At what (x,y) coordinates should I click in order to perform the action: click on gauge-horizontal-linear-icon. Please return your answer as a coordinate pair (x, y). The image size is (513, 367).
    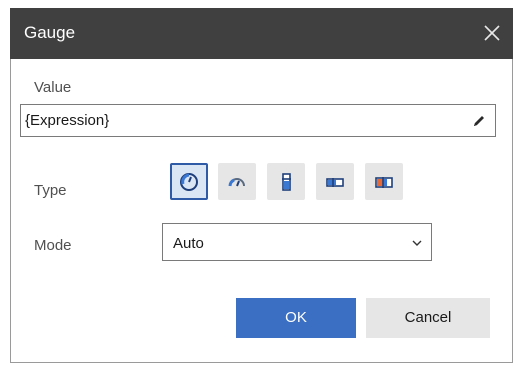
    Looking at the image, I should click on (335, 182).